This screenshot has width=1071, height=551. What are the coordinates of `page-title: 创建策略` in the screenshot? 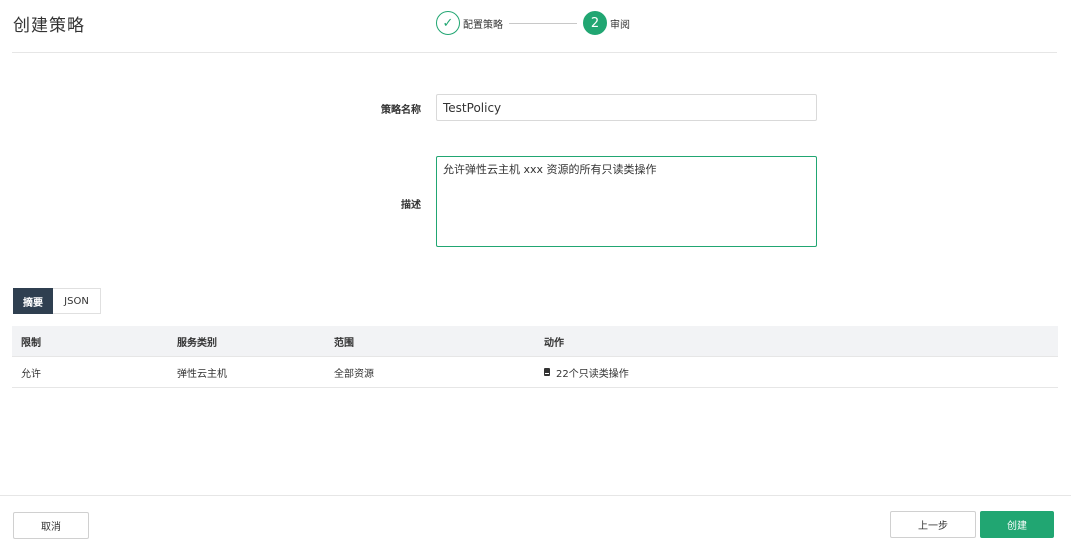 It's located at (49, 26).